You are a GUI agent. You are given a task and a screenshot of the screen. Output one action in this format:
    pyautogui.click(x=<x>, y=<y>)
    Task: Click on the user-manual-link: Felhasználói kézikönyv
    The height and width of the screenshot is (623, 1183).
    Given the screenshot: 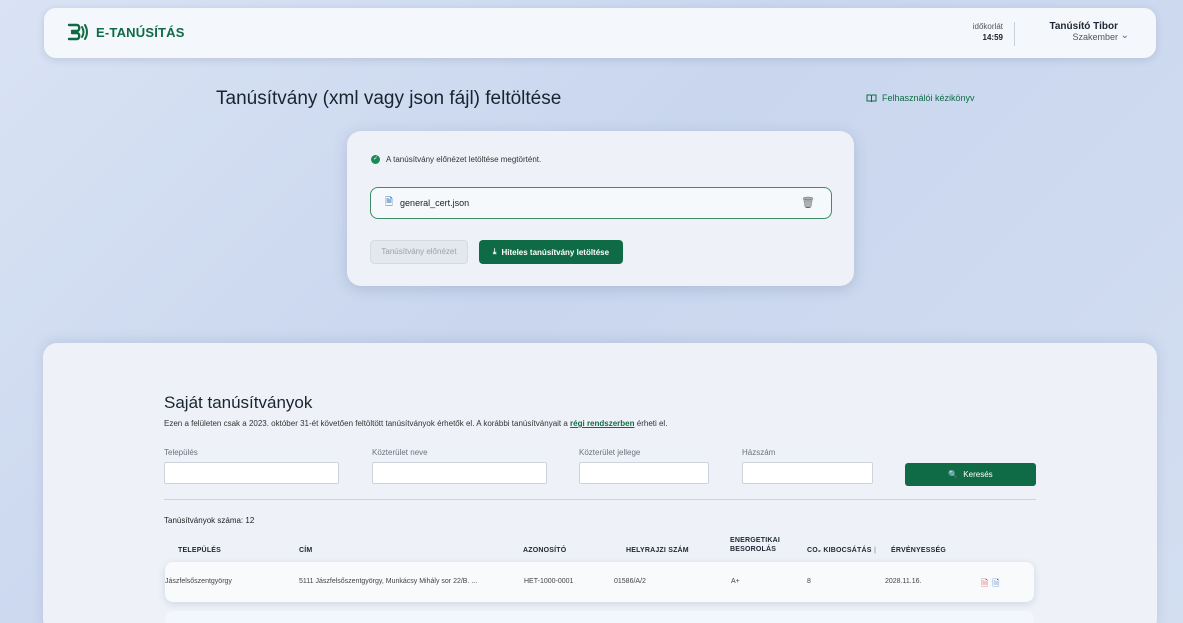 What is the action you would take?
    pyautogui.click(x=920, y=98)
    